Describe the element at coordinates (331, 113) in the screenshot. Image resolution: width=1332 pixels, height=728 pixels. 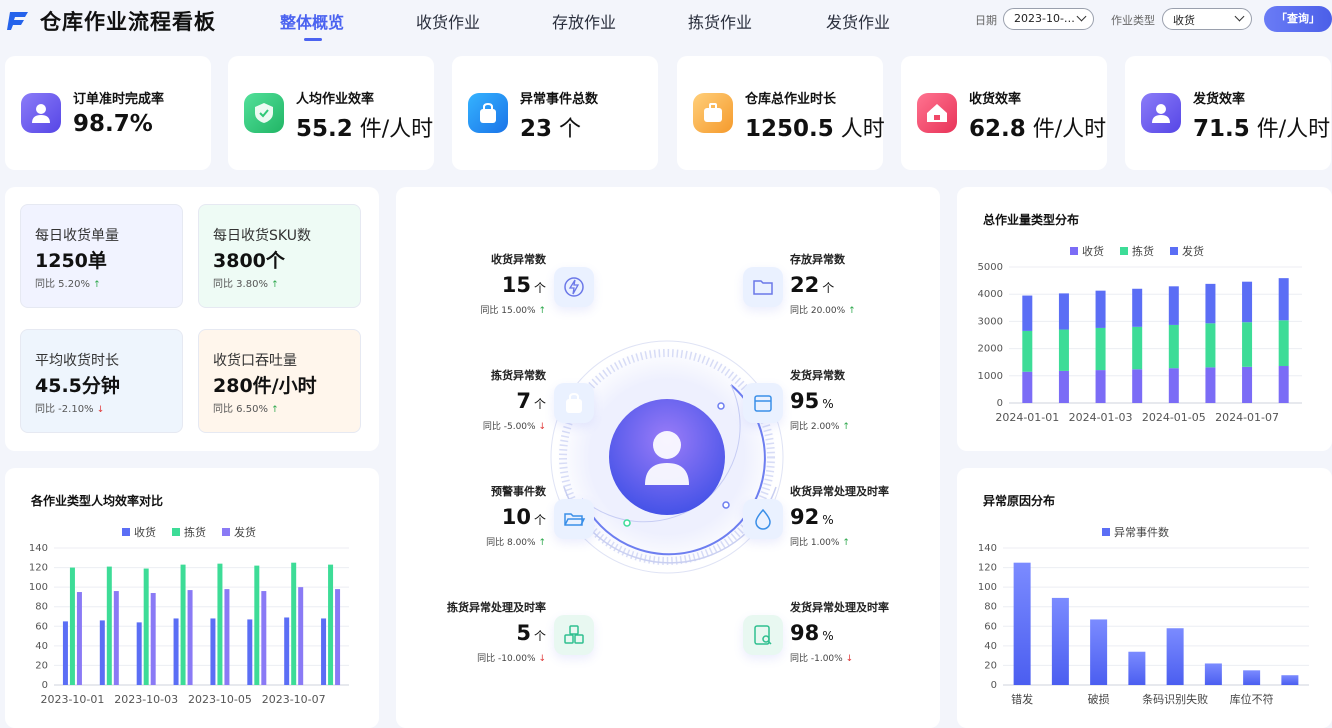
I see `kpi-card: 人均作业效率 55.2 件/人时` at that location.